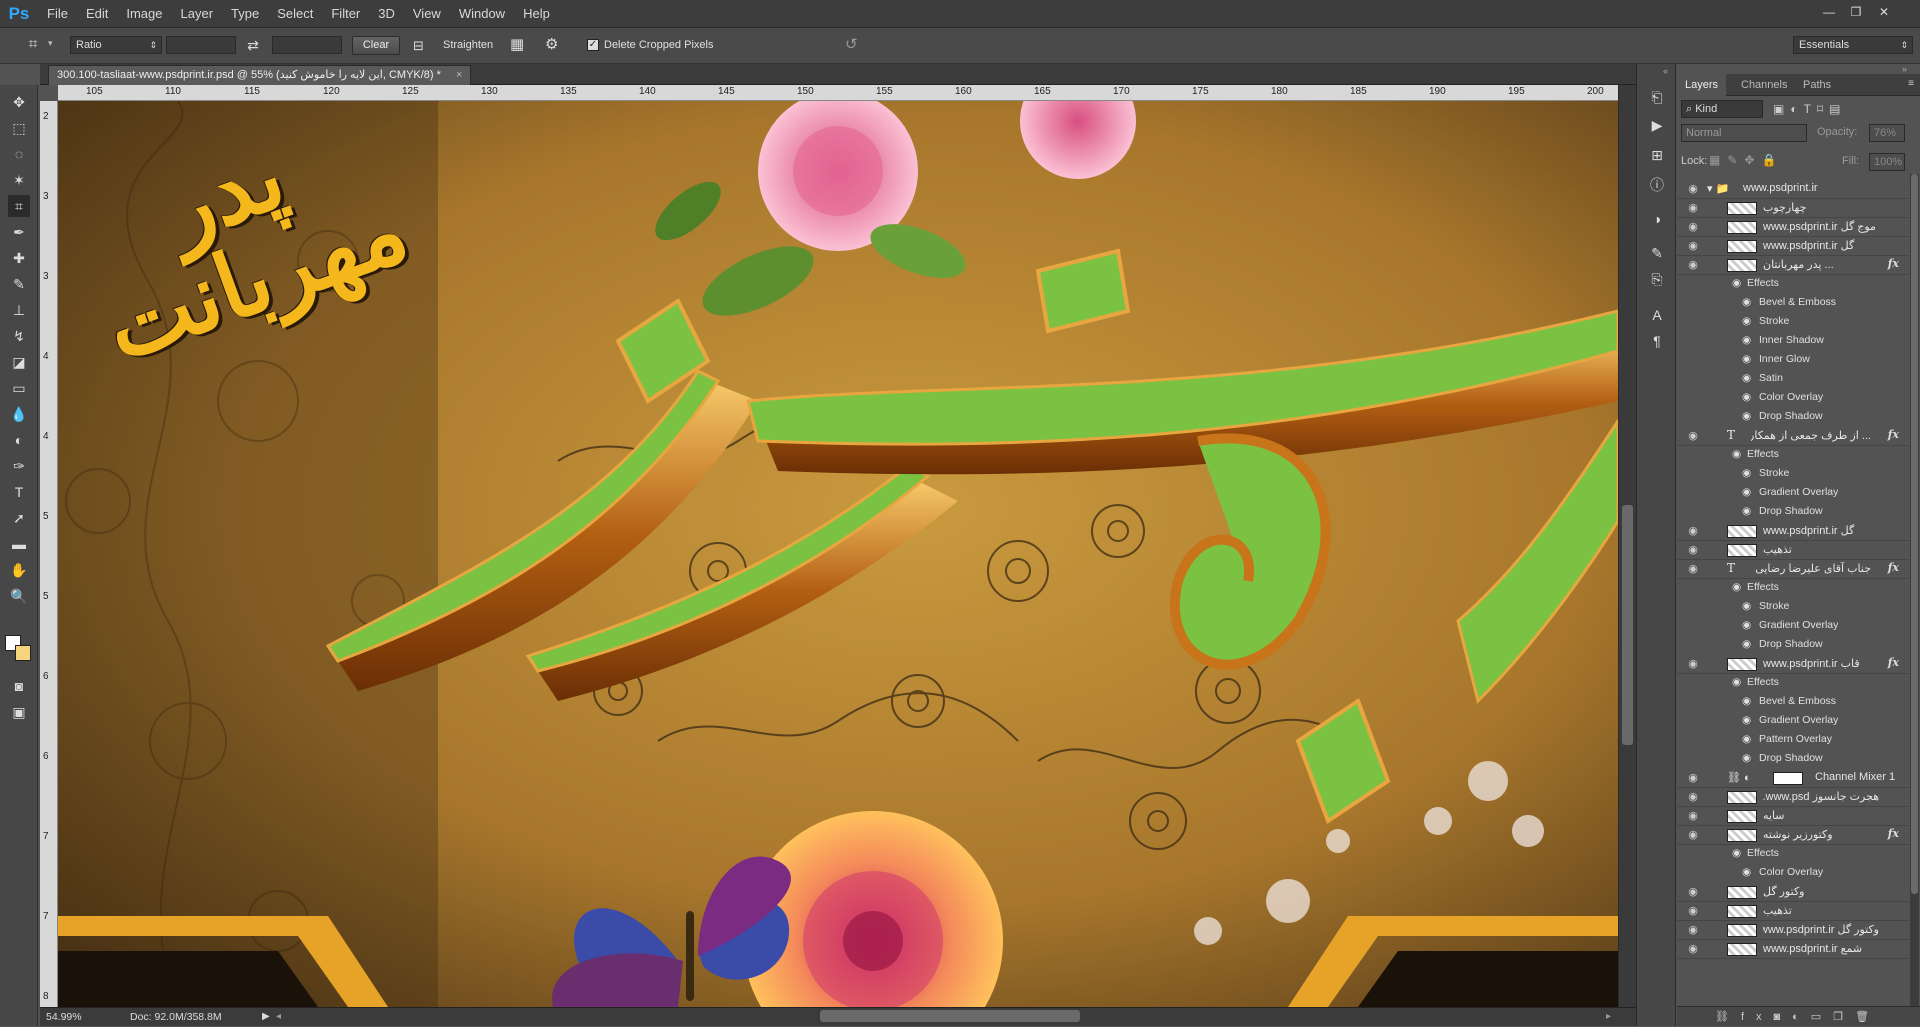 The image size is (1920, 1027). I want to click on clone-source-icon: ⎘, so click(1657, 279).